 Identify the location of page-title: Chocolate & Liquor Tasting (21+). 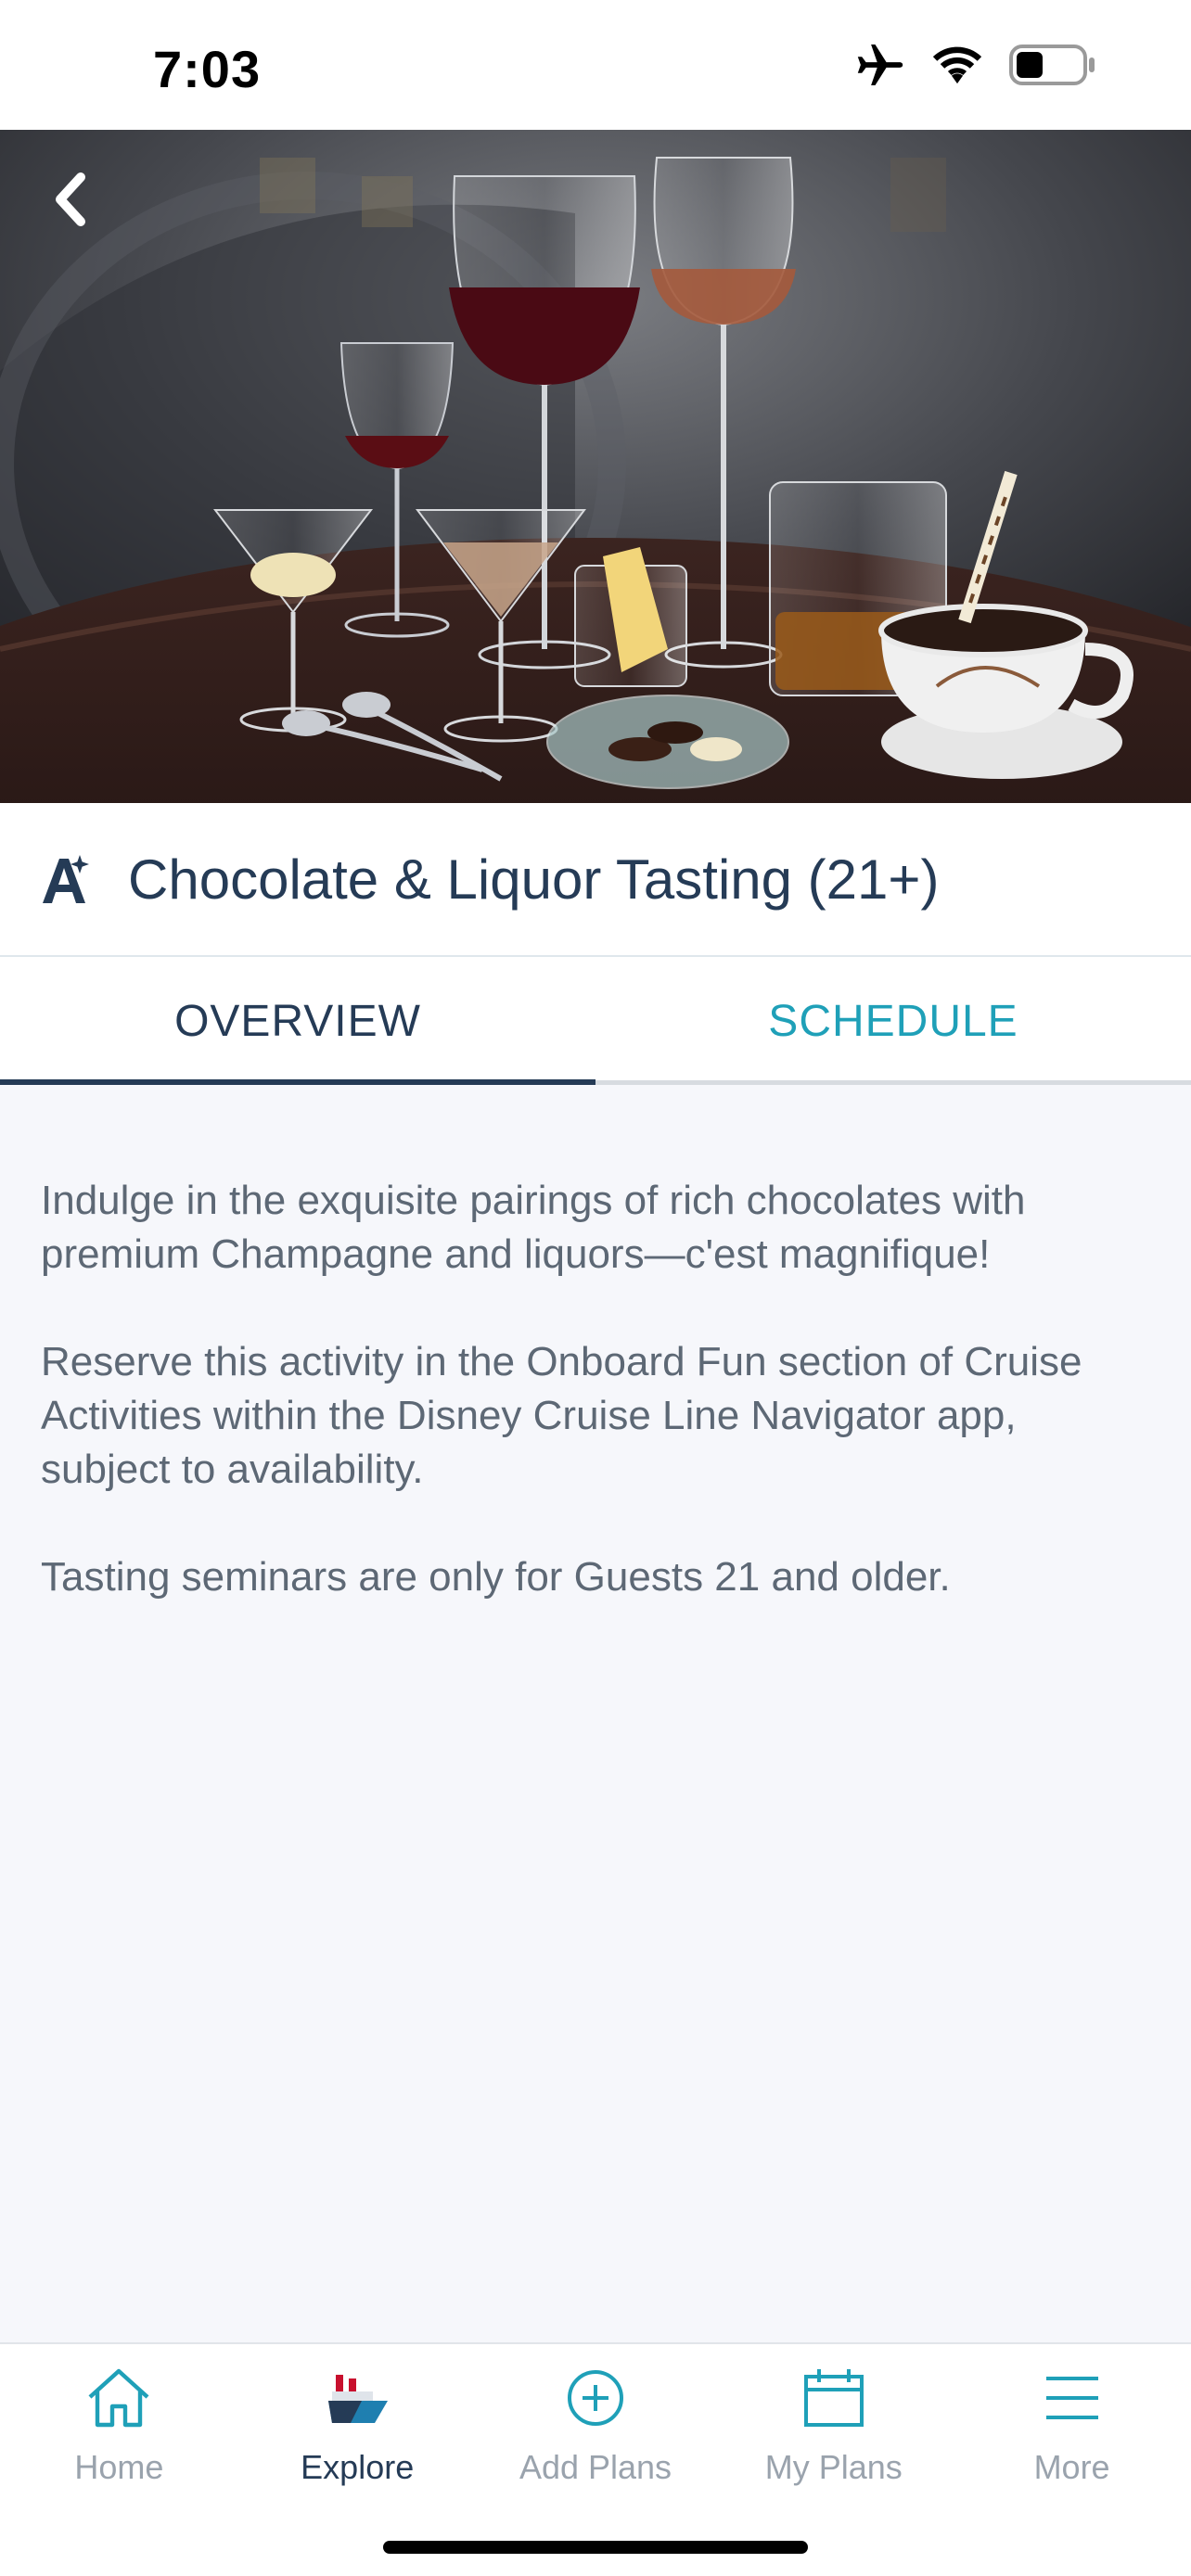
(534, 880).